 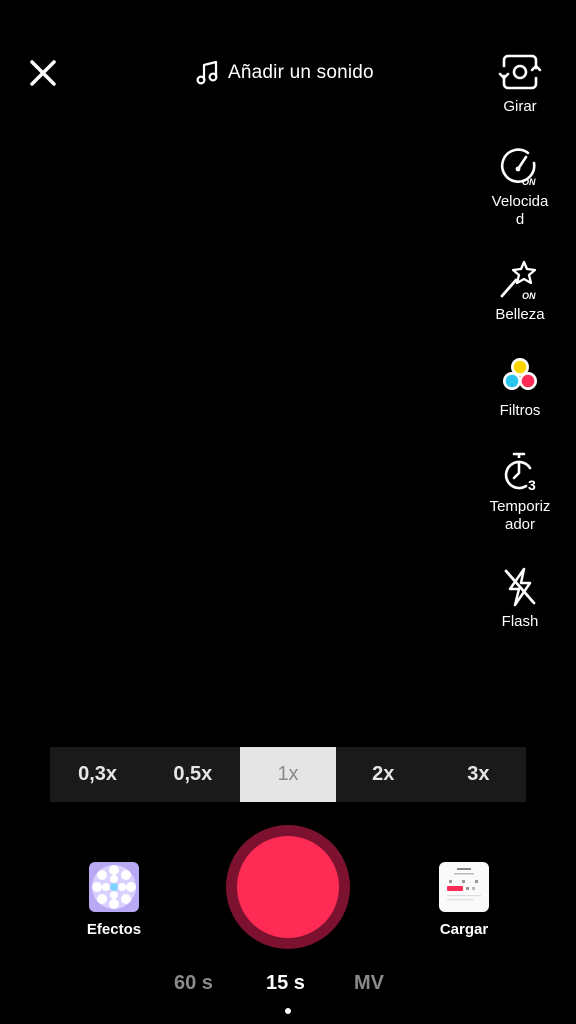 I want to click on timer-button: 3 Temporizador, so click(x=520, y=492).